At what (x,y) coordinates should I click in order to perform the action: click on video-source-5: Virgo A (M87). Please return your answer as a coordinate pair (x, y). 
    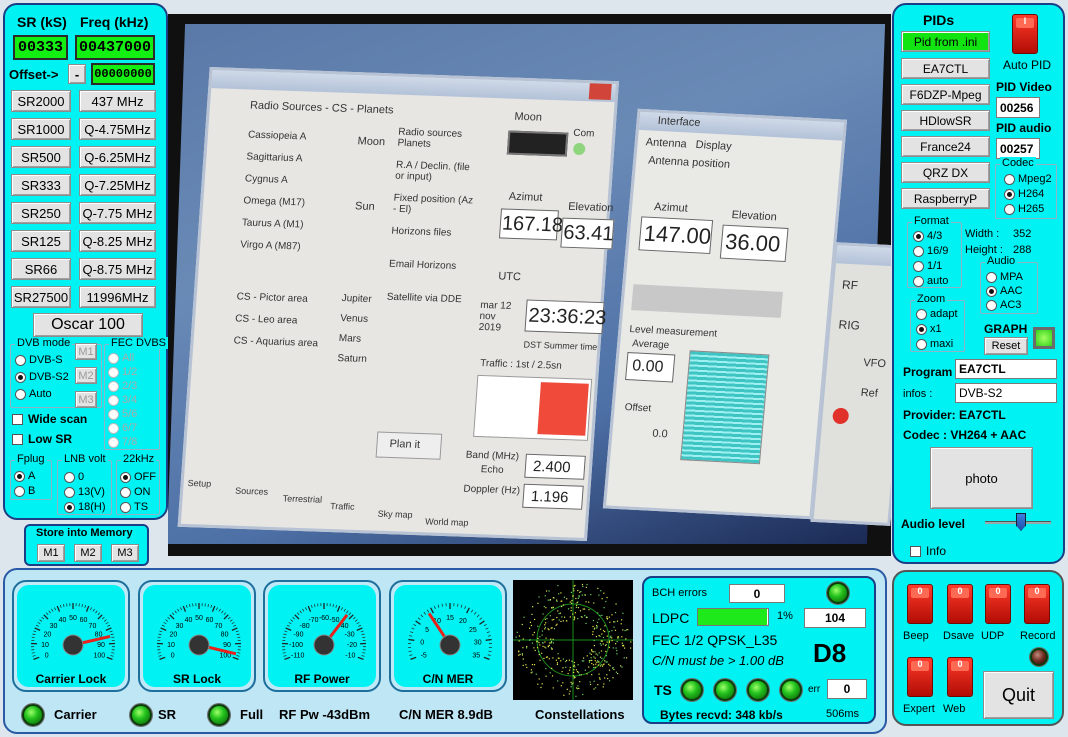
    Looking at the image, I should click on (270, 246).